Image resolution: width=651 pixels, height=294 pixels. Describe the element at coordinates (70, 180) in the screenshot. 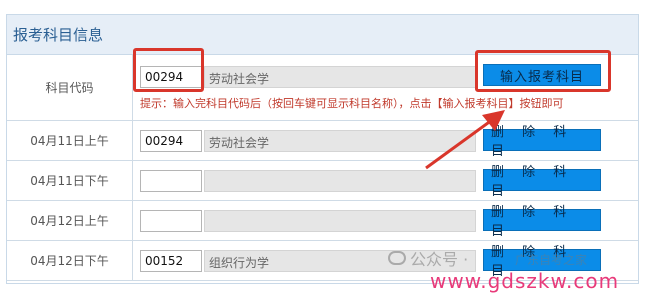

I see `exam-slot-label: 04月11日下午` at that location.